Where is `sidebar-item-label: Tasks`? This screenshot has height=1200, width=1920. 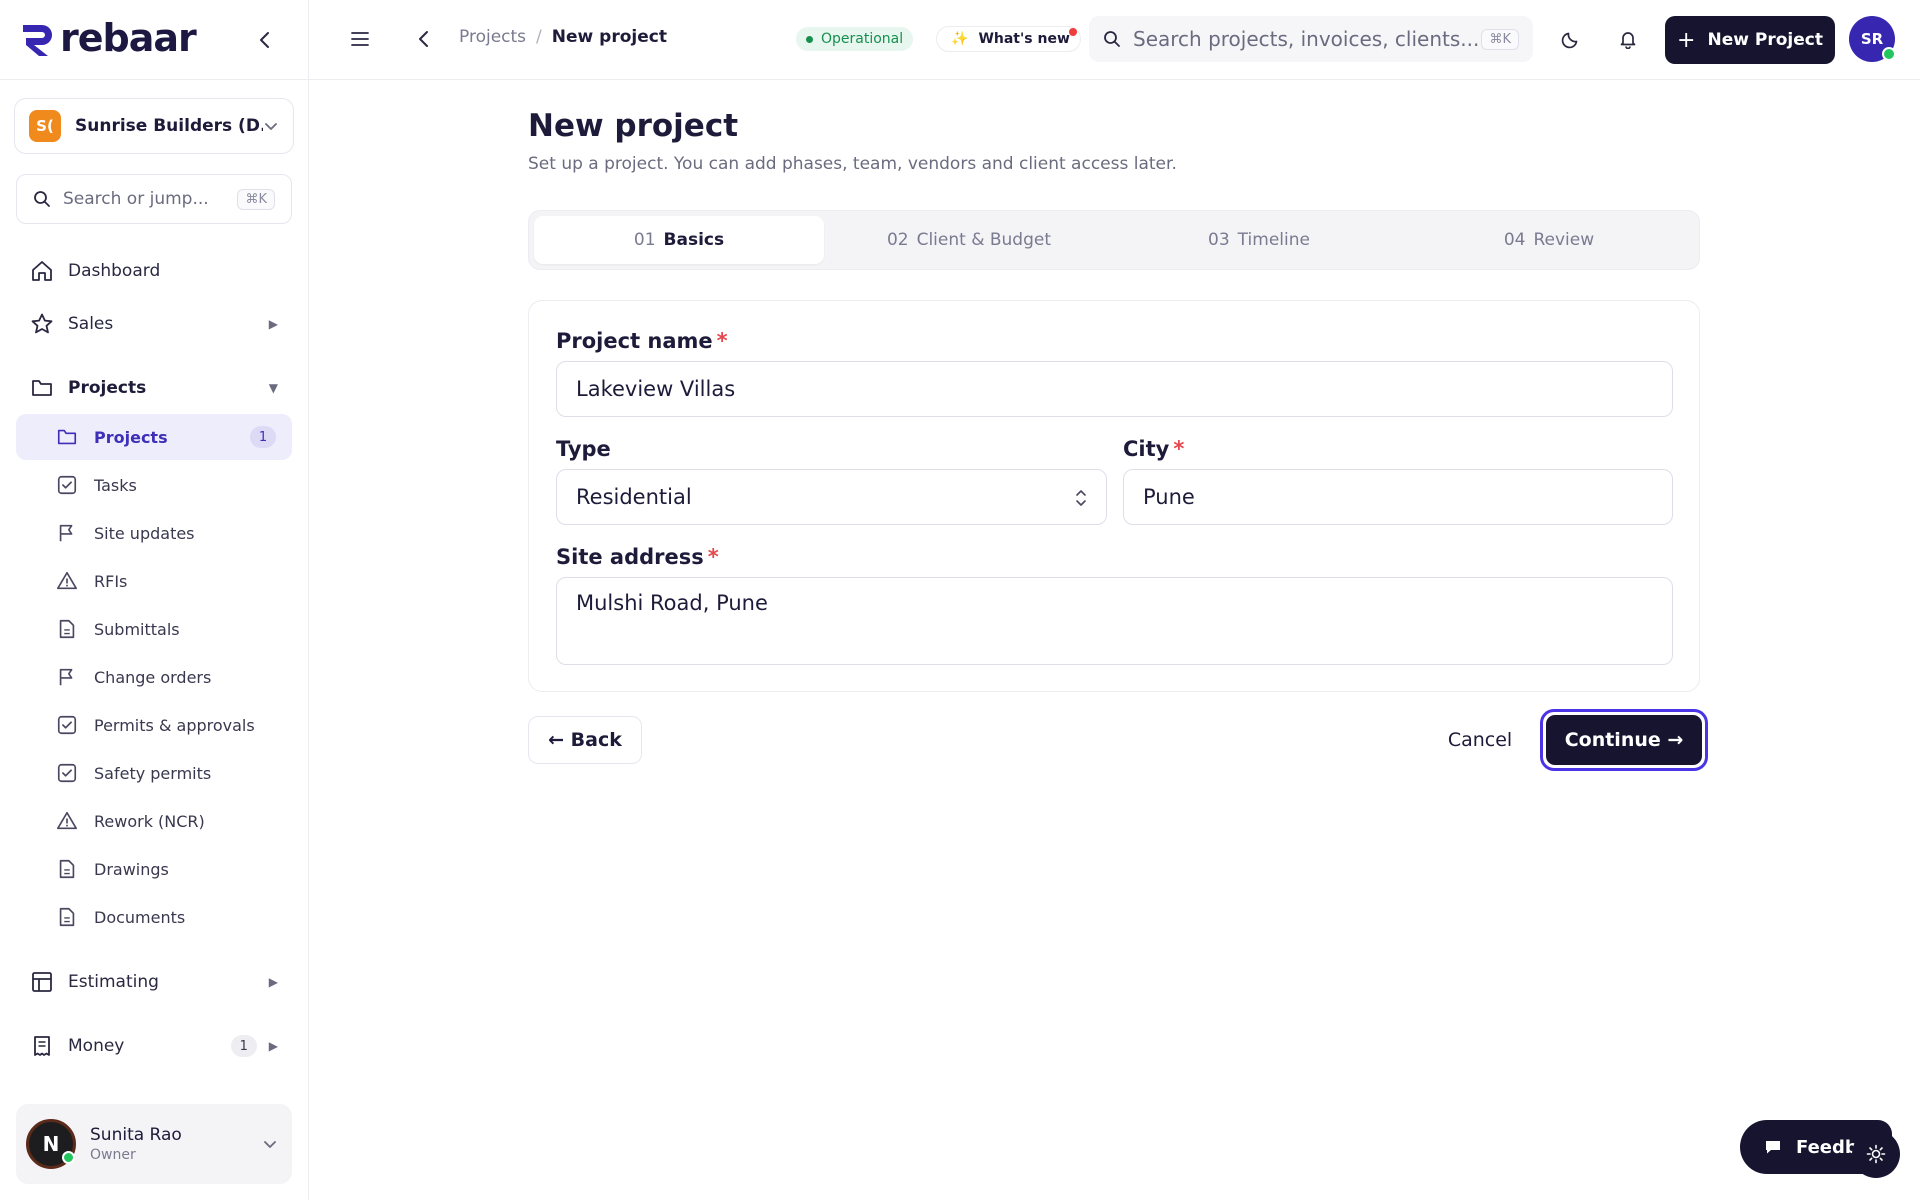 sidebar-item-label: Tasks is located at coordinates (115, 485).